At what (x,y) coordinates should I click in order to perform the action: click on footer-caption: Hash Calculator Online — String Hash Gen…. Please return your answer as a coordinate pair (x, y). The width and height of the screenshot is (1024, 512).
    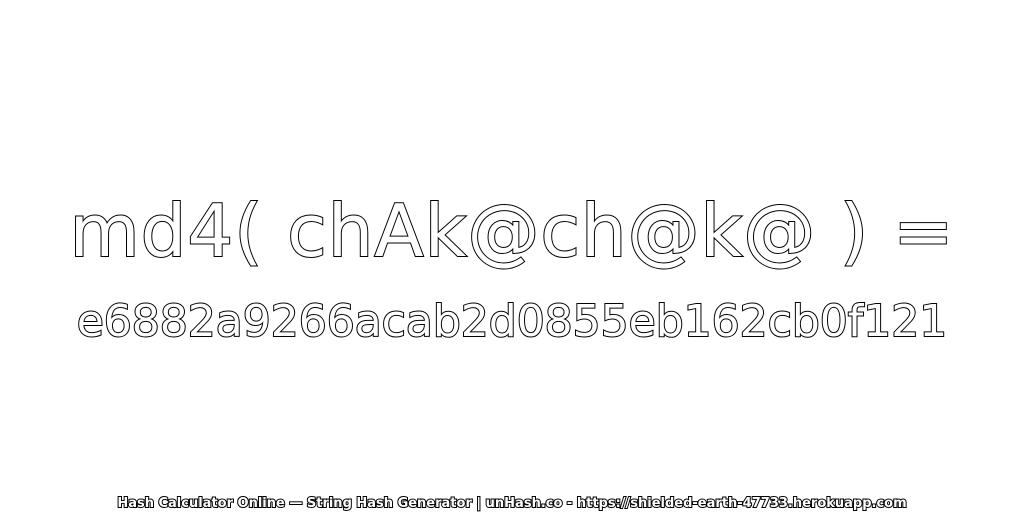
    Looking at the image, I should click on (511, 503).